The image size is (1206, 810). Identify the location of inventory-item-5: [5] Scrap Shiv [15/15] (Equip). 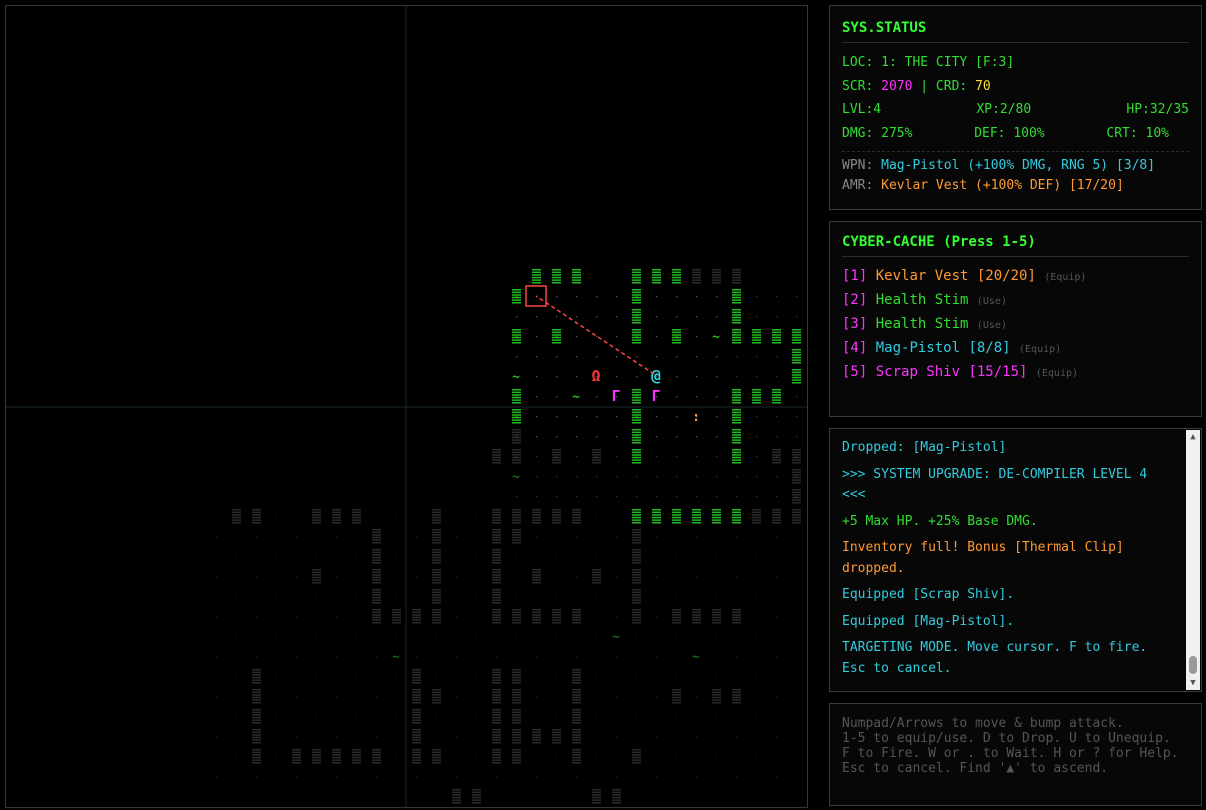
(1015, 373).